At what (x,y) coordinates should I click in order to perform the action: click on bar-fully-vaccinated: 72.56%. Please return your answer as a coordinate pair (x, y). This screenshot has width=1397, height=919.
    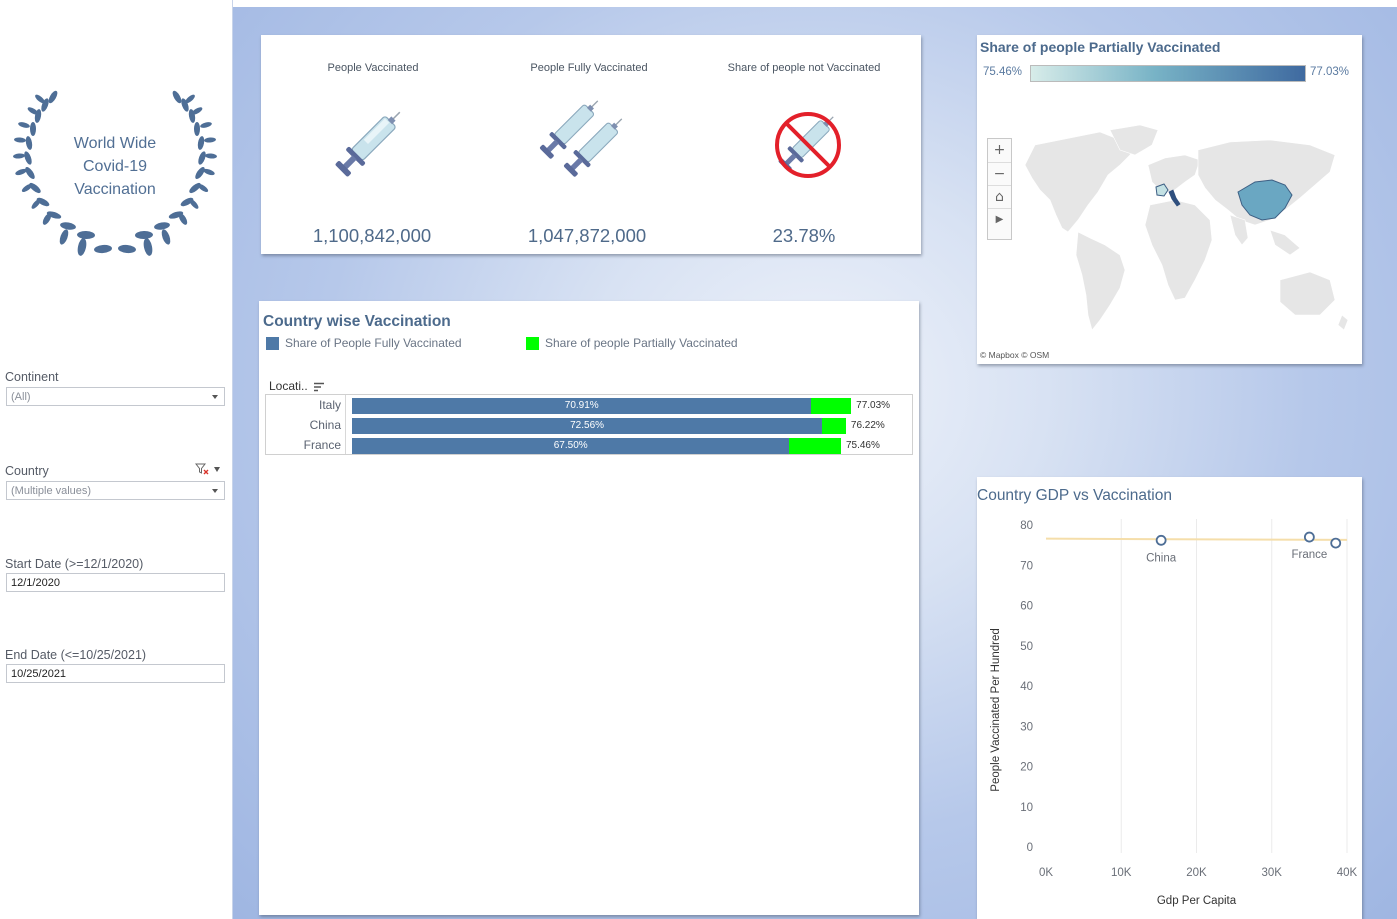
    Looking at the image, I should click on (587, 426).